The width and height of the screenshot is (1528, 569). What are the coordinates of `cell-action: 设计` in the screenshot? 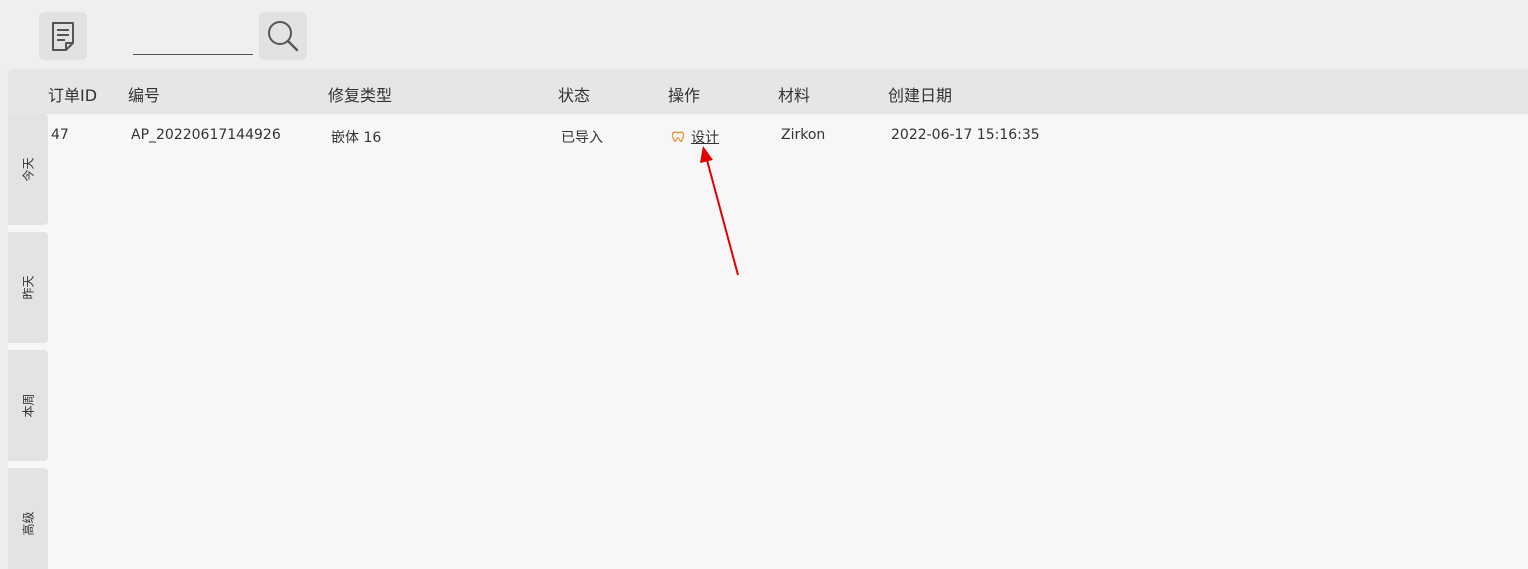 It's located at (695, 137).